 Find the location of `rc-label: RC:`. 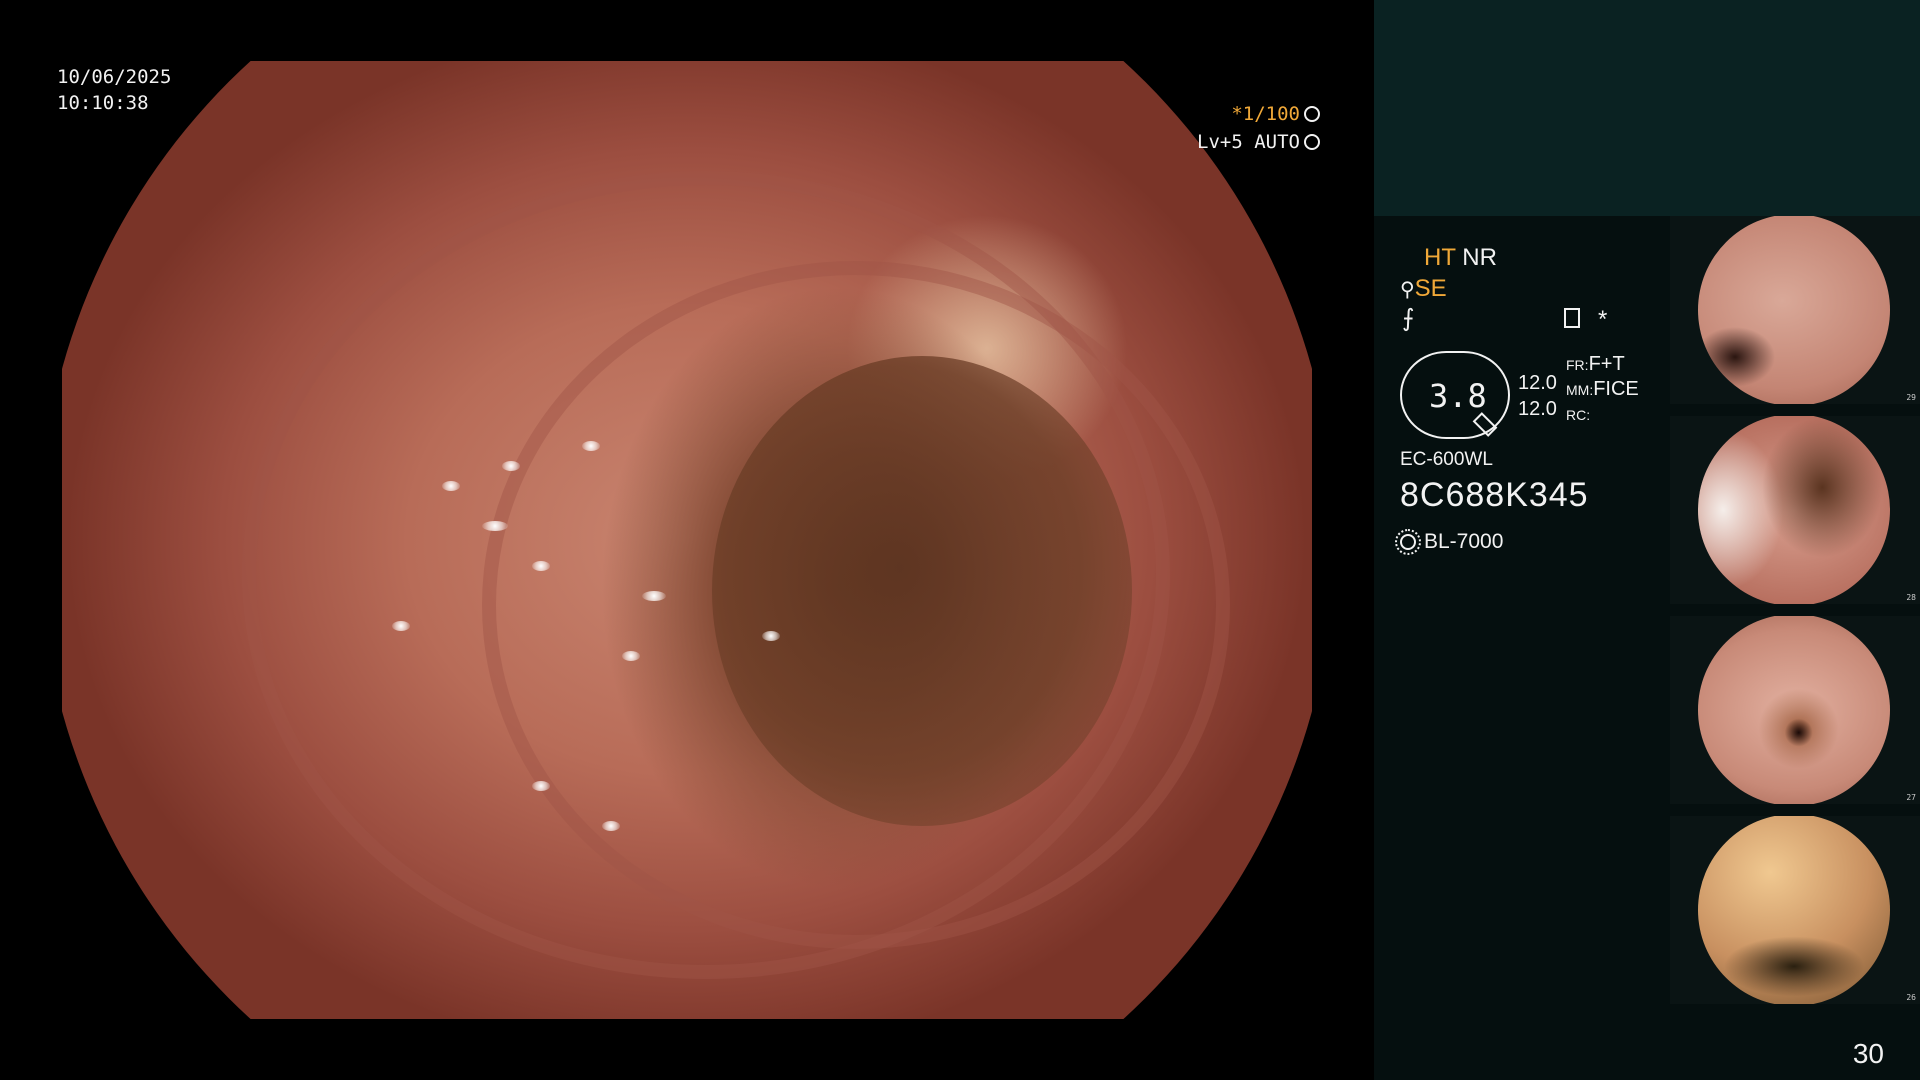

rc-label: RC: is located at coordinates (1578, 415).